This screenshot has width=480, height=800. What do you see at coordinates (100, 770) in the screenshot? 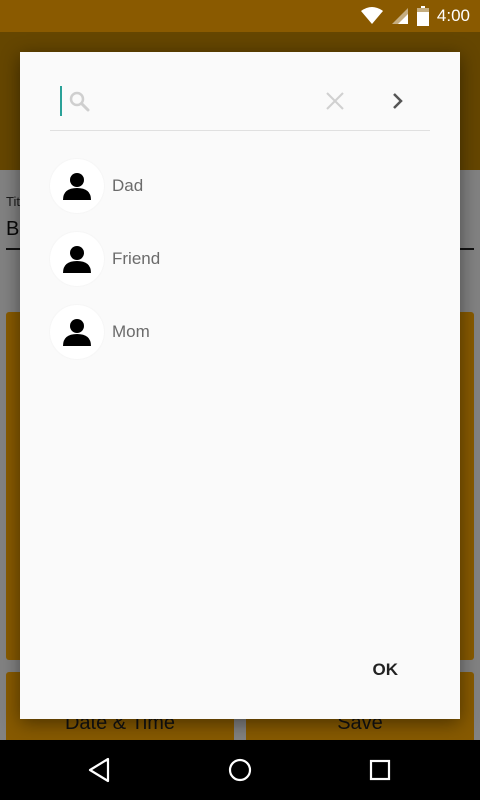
I see `back-icon` at bounding box center [100, 770].